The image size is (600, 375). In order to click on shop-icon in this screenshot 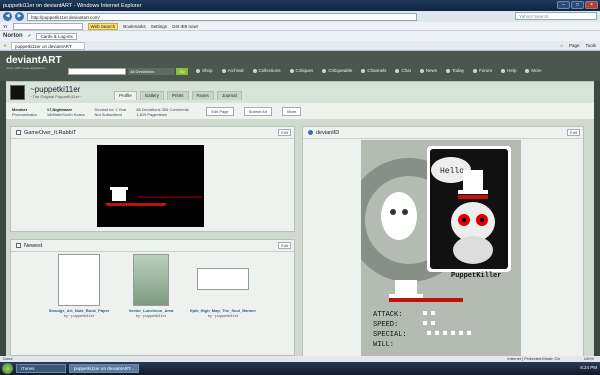, I will do `click(198, 70)`.